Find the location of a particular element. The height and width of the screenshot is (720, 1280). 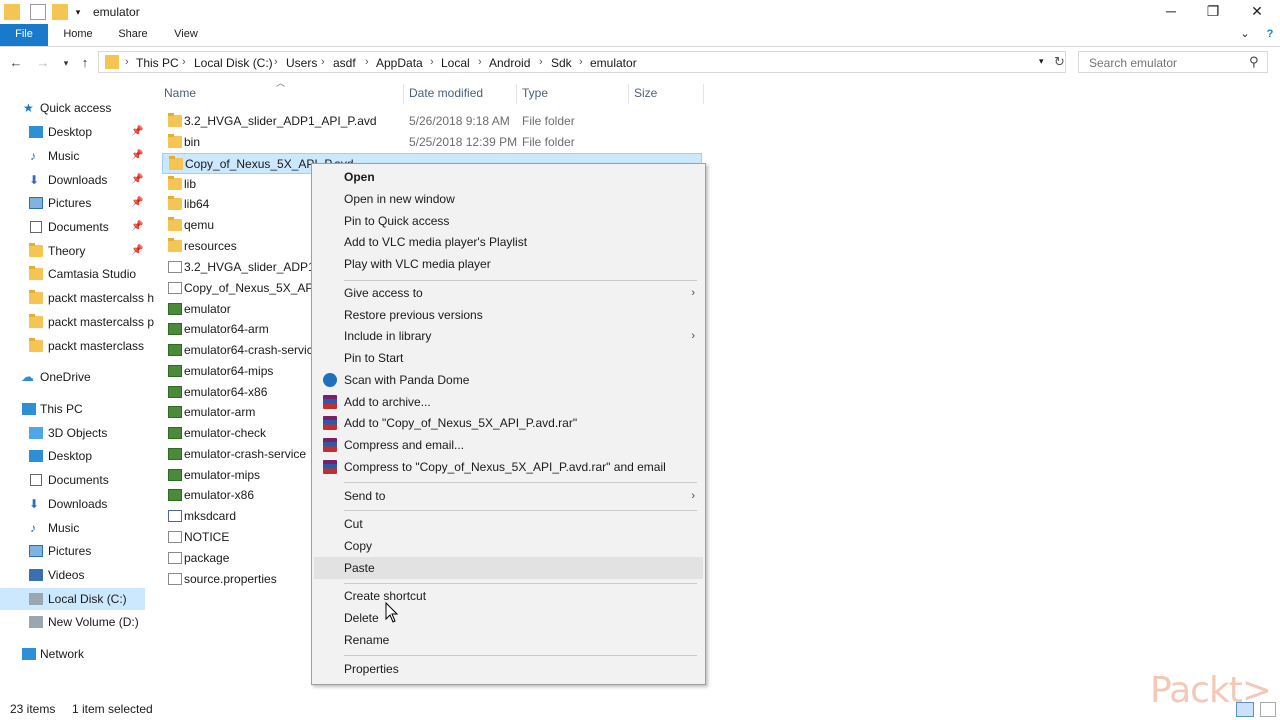

sidebar-item-packt-p: packt mastercalss p is located at coordinates (77, 322).